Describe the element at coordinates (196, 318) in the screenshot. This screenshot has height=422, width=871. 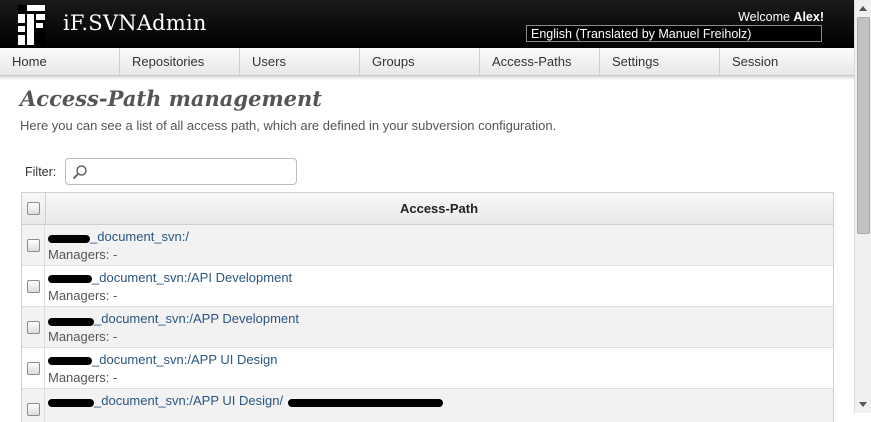
I see `access-path-link: _document_svn:/APP Development` at that location.